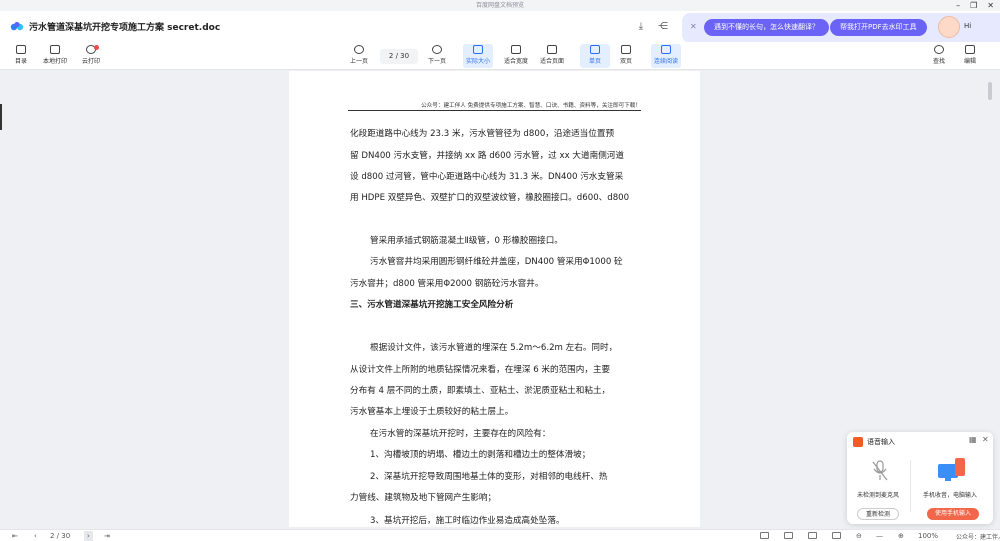 The height and width of the screenshot is (541, 1000). I want to click on doc-line: 化段距道路中心线为 23.3 米，污水管管径为 d800，沿途适当位置预, so click(482, 134).